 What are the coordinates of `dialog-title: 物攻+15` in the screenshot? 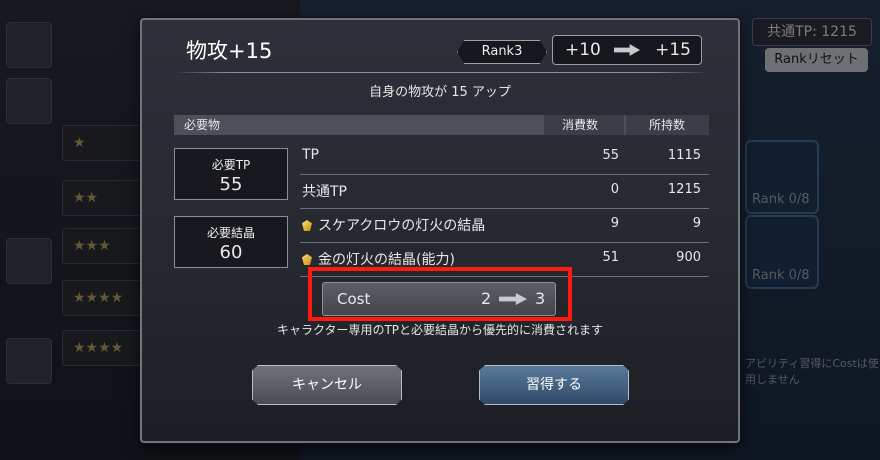 It's located at (229, 51).